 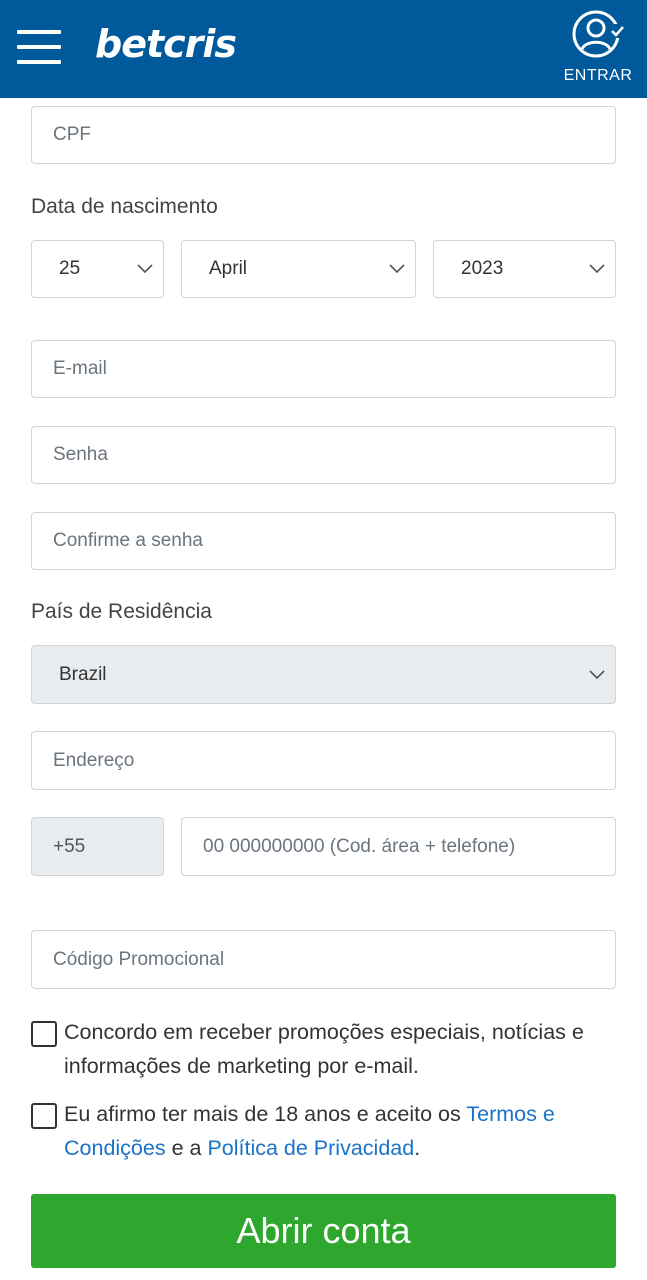 What do you see at coordinates (310, 1148) in the screenshot?
I see `privacy-link: Política de Privacidad` at bounding box center [310, 1148].